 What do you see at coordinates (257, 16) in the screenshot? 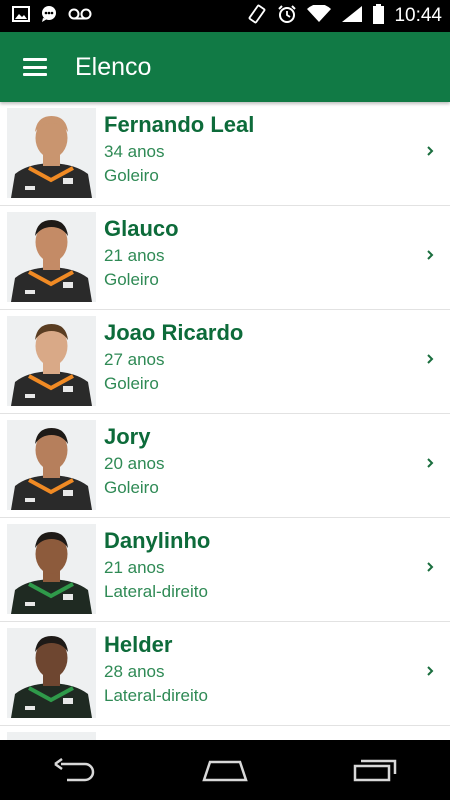
I see `rotate-icon` at bounding box center [257, 16].